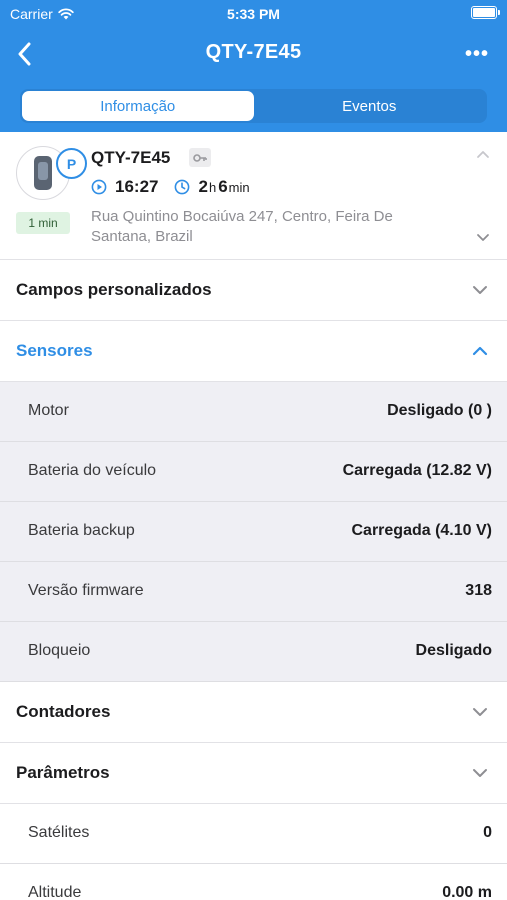  I want to click on sensor-row-backup-battery: Bateria backup Carregada (4.10 V), so click(253, 532).